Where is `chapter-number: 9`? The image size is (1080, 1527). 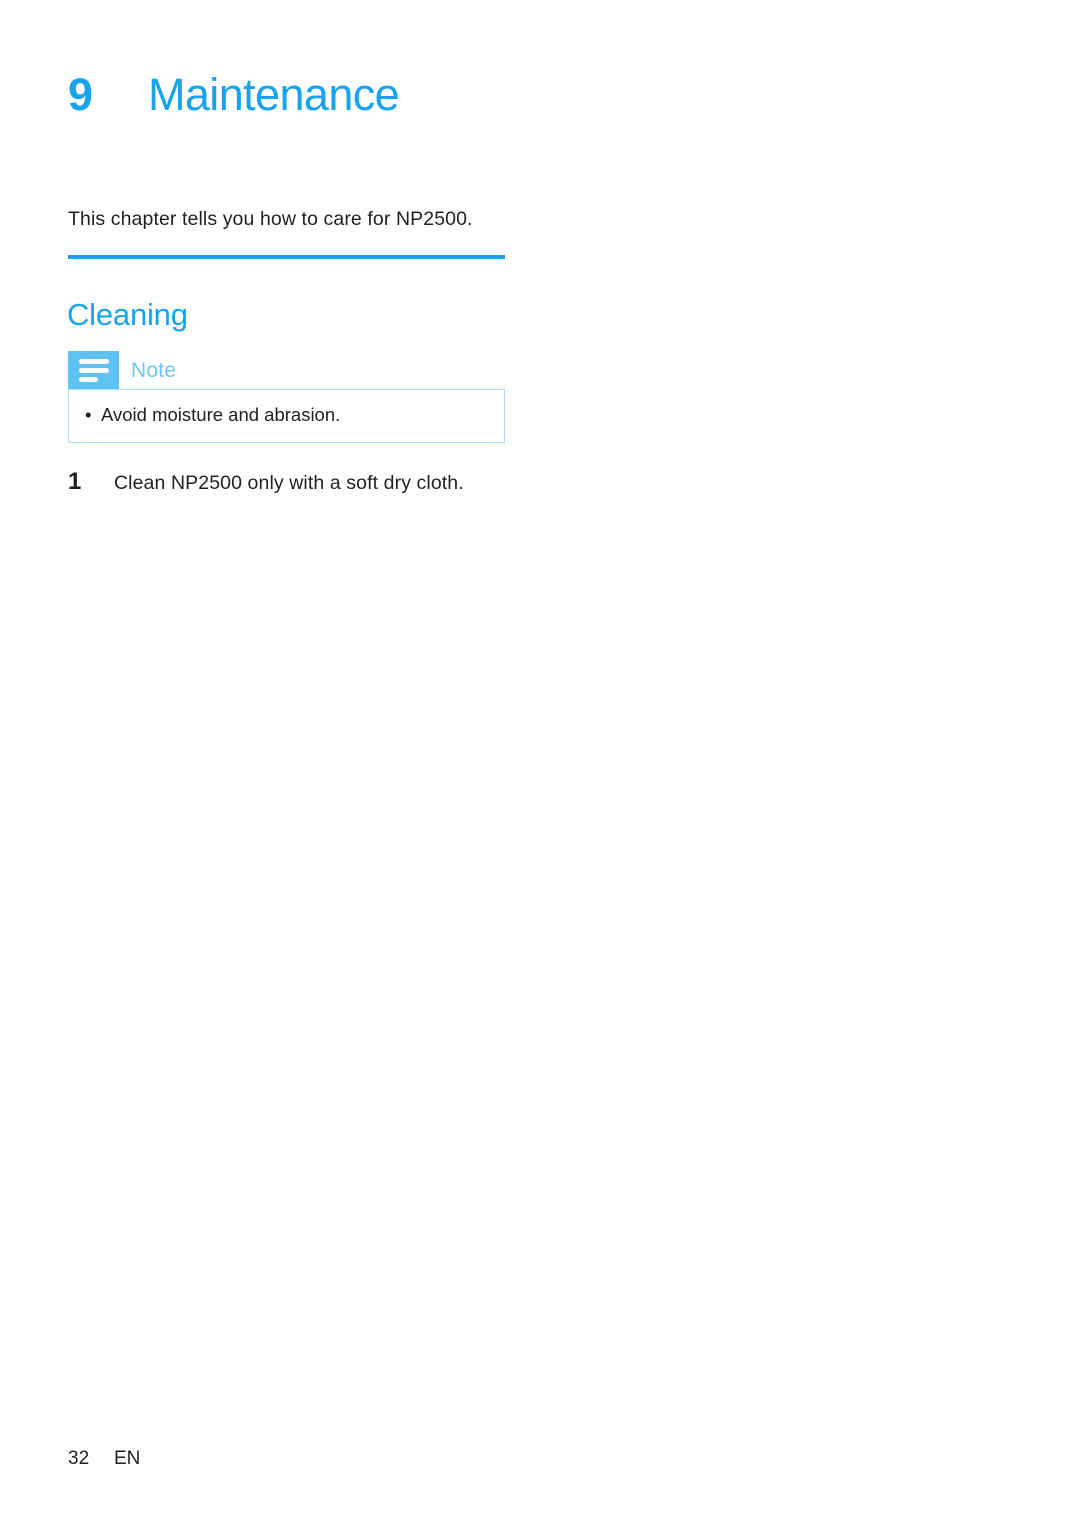 chapter-number: 9 is located at coordinates (80, 94).